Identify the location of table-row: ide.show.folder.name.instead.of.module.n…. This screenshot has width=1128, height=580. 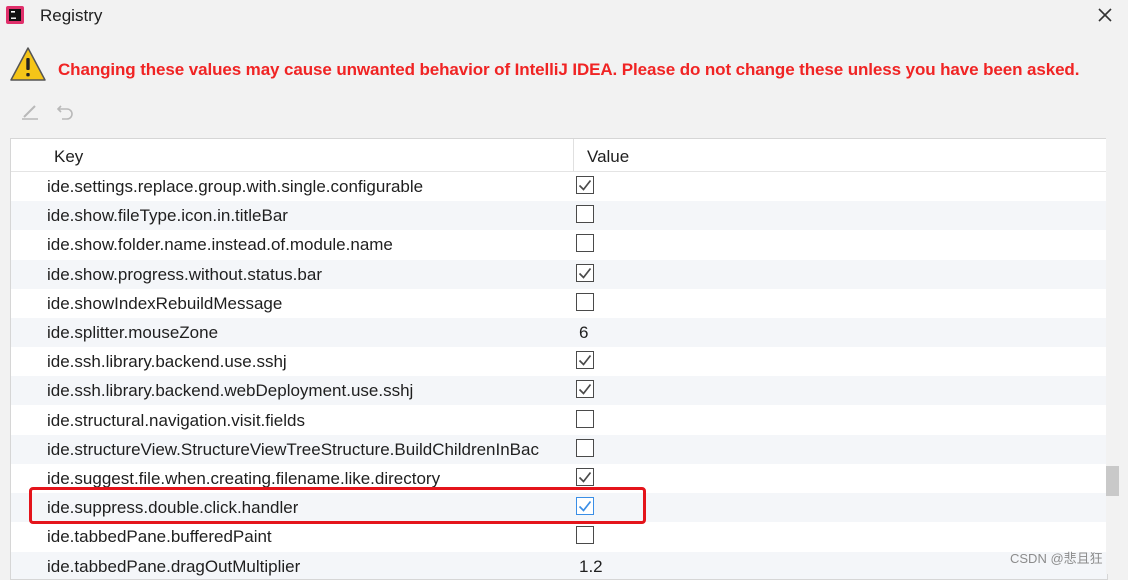
(559, 244).